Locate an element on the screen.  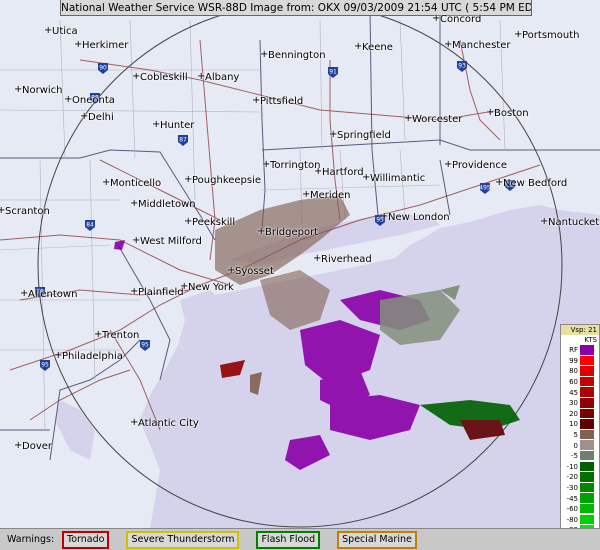
city-label: Delhi is located at coordinates (97, 117).